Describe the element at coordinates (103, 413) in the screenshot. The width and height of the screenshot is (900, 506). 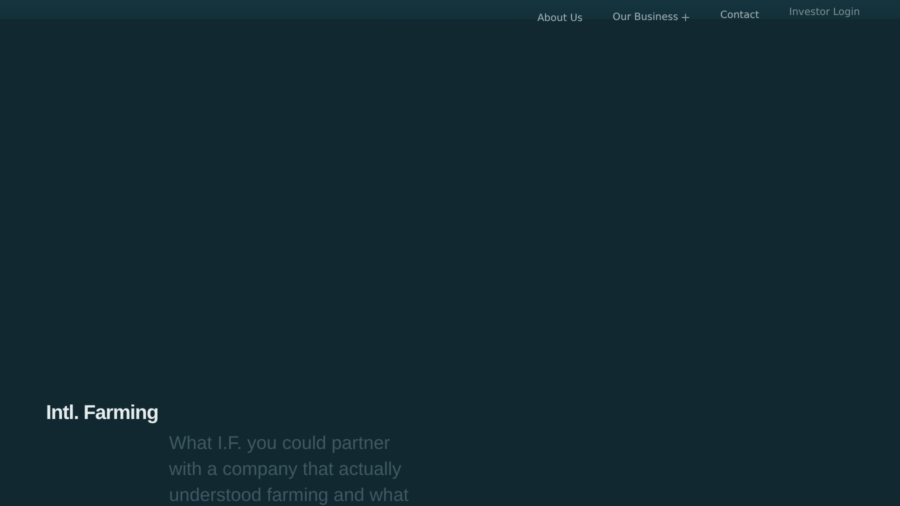
I see `brand-name: Intl. Farming` at that location.